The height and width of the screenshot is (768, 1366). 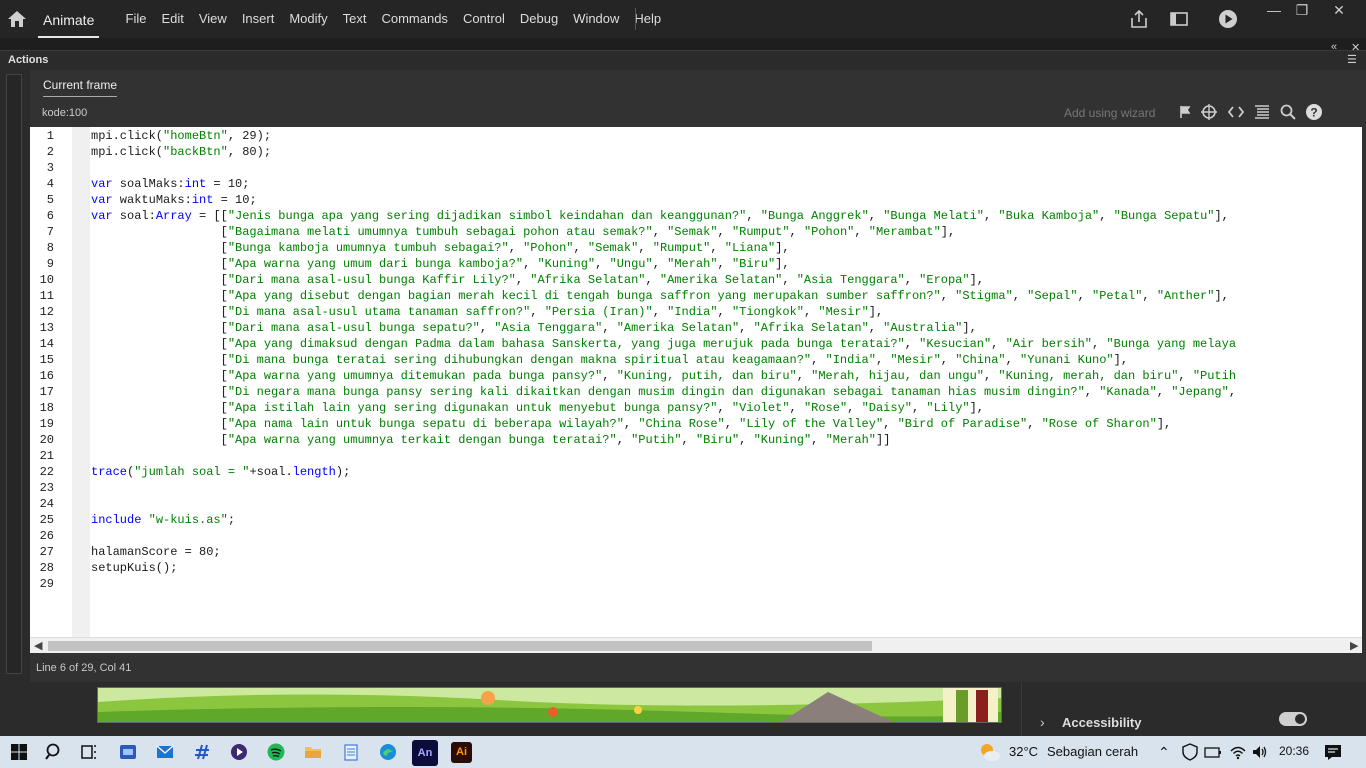 I want to click on mail-icon, so click(x=165, y=752).